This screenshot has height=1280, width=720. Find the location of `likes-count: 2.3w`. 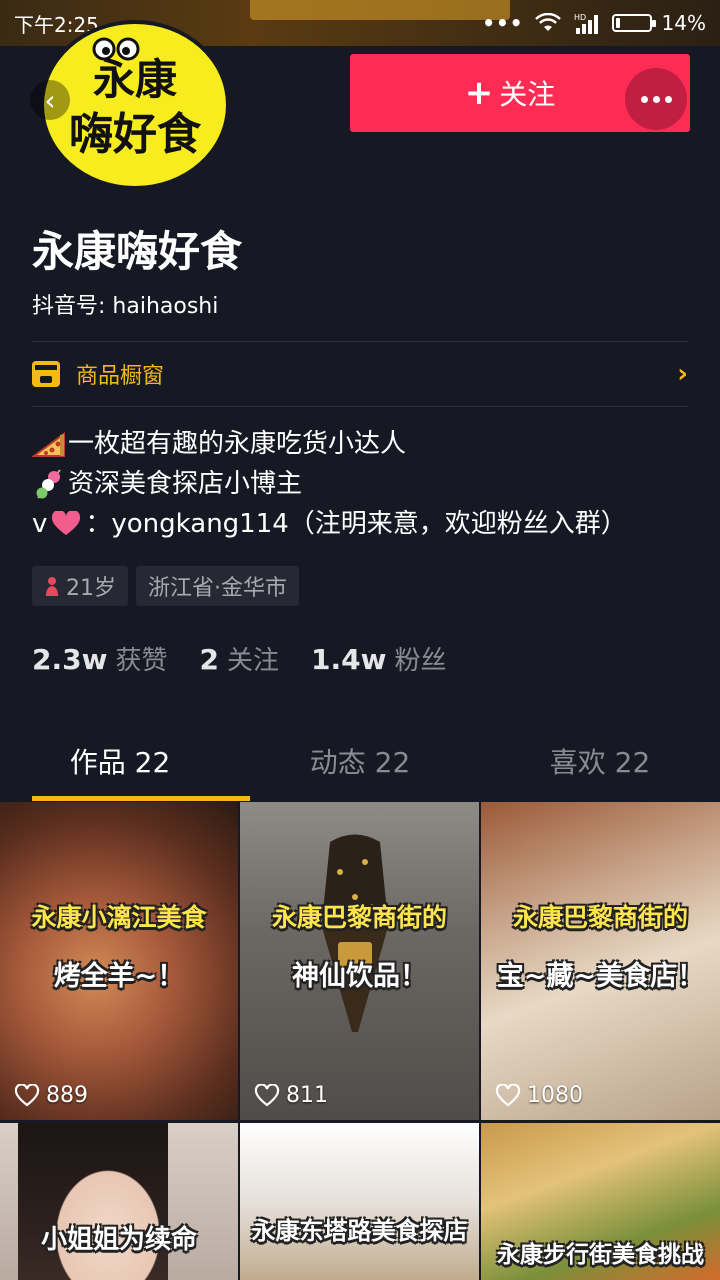

likes-count: 2.3w is located at coordinates (70, 659).